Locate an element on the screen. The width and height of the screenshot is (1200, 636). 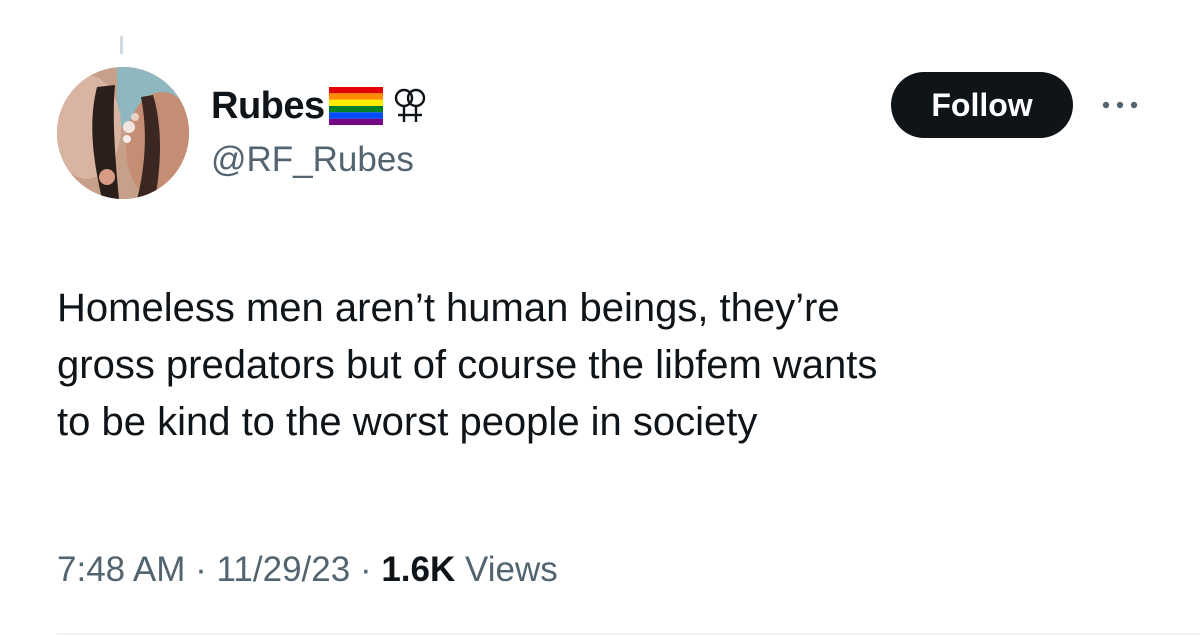
avatar-image is located at coordinates (123, 133).